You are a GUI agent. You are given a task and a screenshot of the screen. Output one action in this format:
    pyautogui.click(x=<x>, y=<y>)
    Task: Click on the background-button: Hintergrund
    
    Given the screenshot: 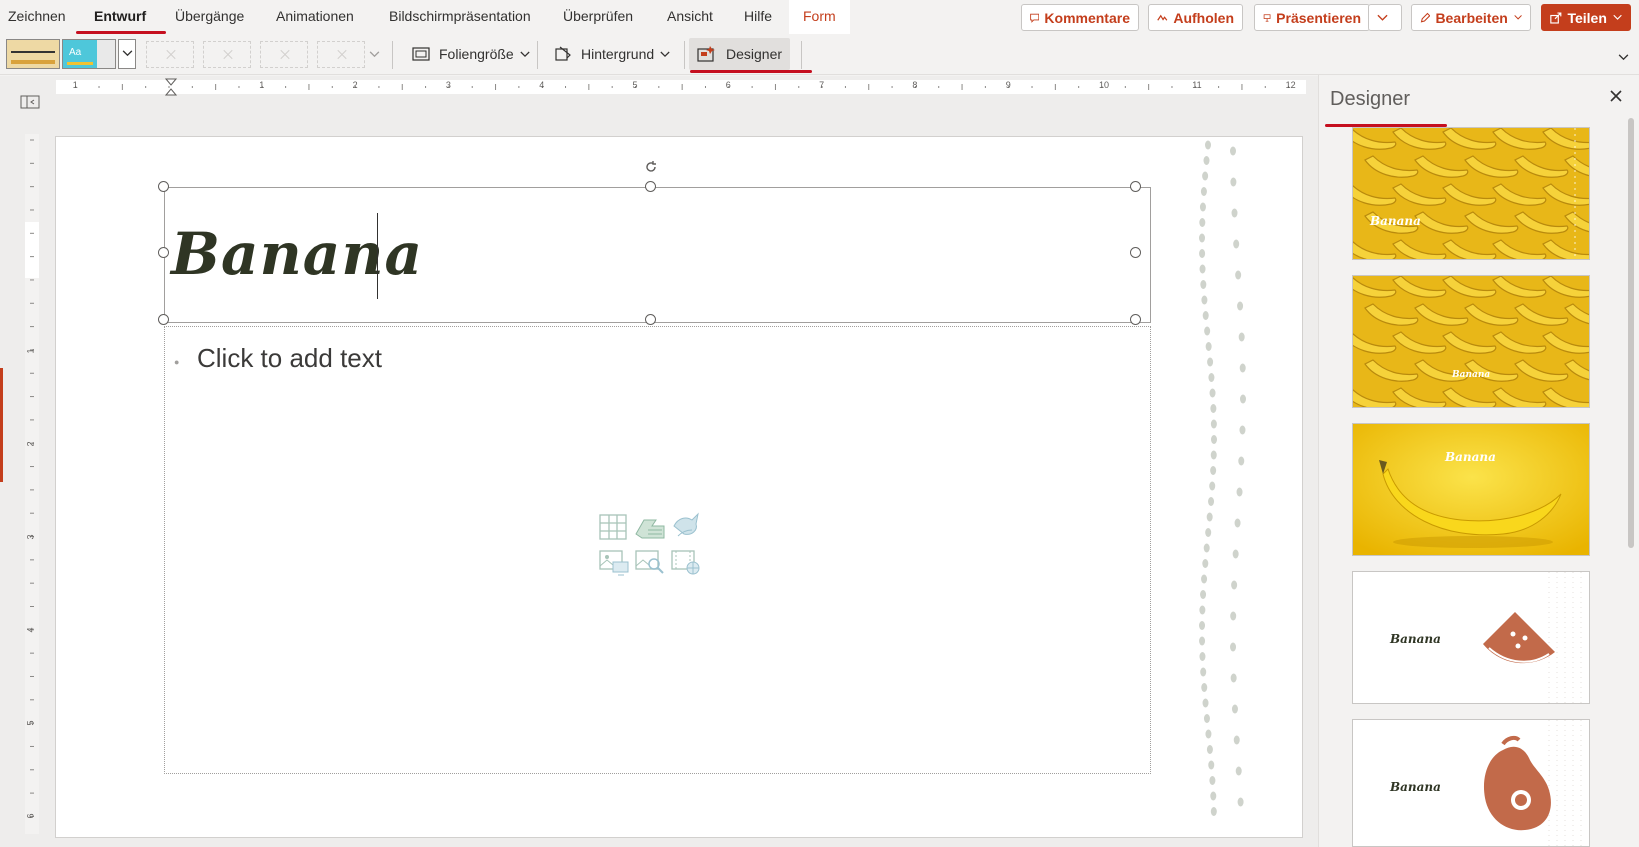 What is the action you would take?
    pyautogui.click(x=612, y=54)
    